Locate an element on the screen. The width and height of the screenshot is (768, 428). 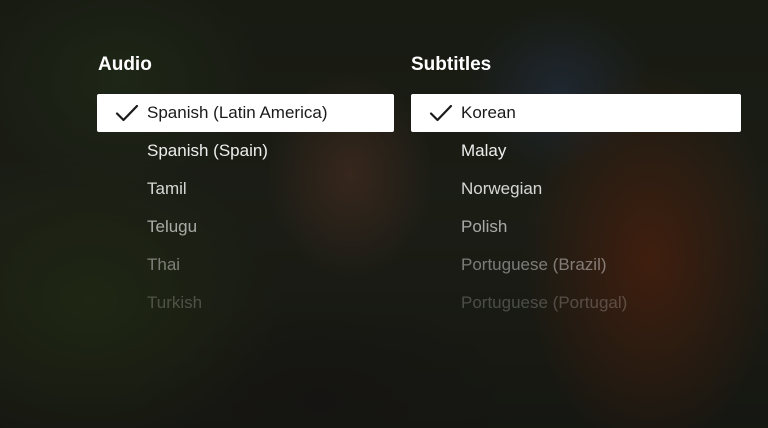
subtitle-option-norwegian: Norwegian is located at coordinates (576, 189).